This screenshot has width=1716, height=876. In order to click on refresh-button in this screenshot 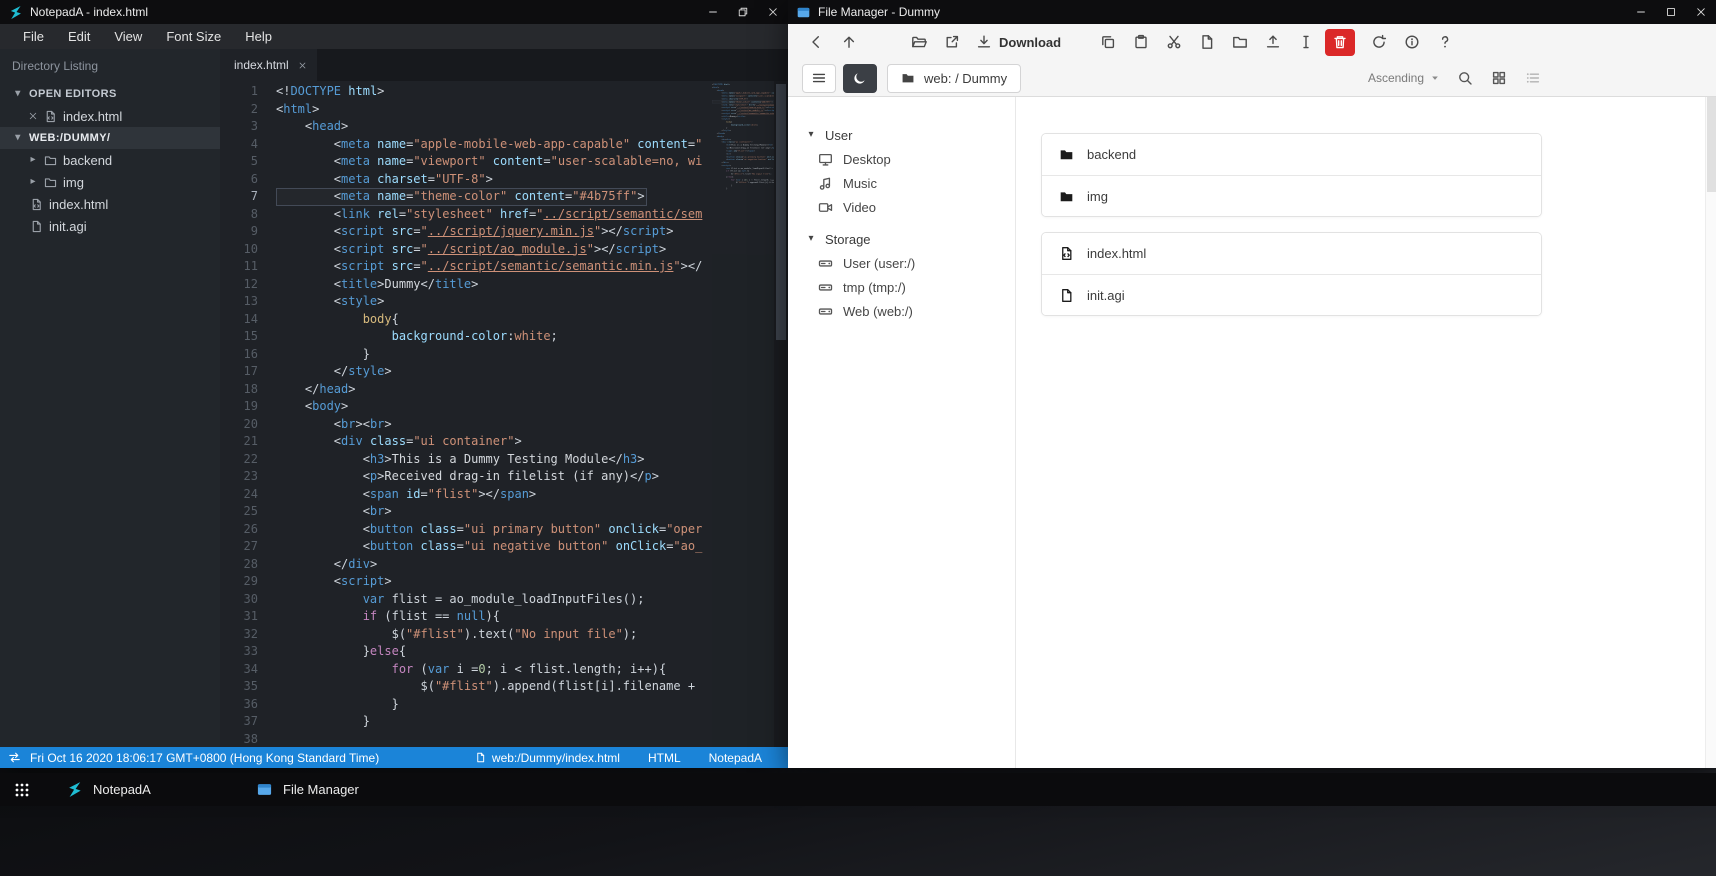, I will do `click(1379, 42)`.